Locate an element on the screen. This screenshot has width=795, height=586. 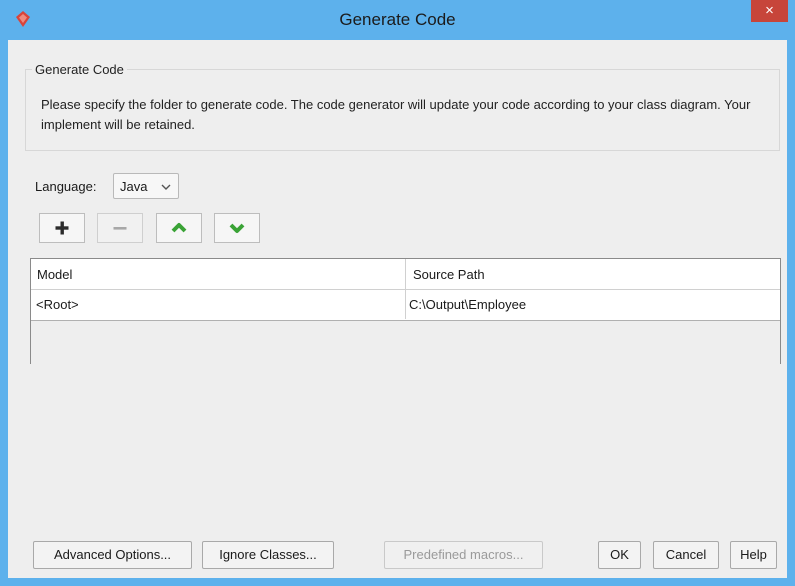
move-down-button is located at coordinates (237, 228).